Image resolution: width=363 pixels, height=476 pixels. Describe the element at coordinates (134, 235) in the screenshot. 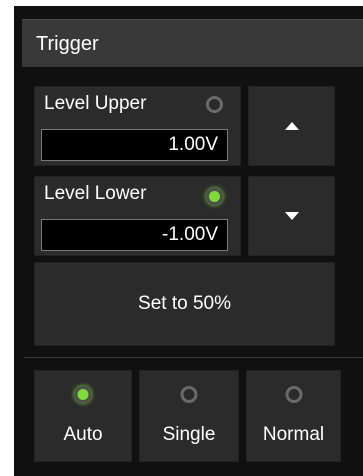

I see `level-lower-value: -1.00V` at that location.